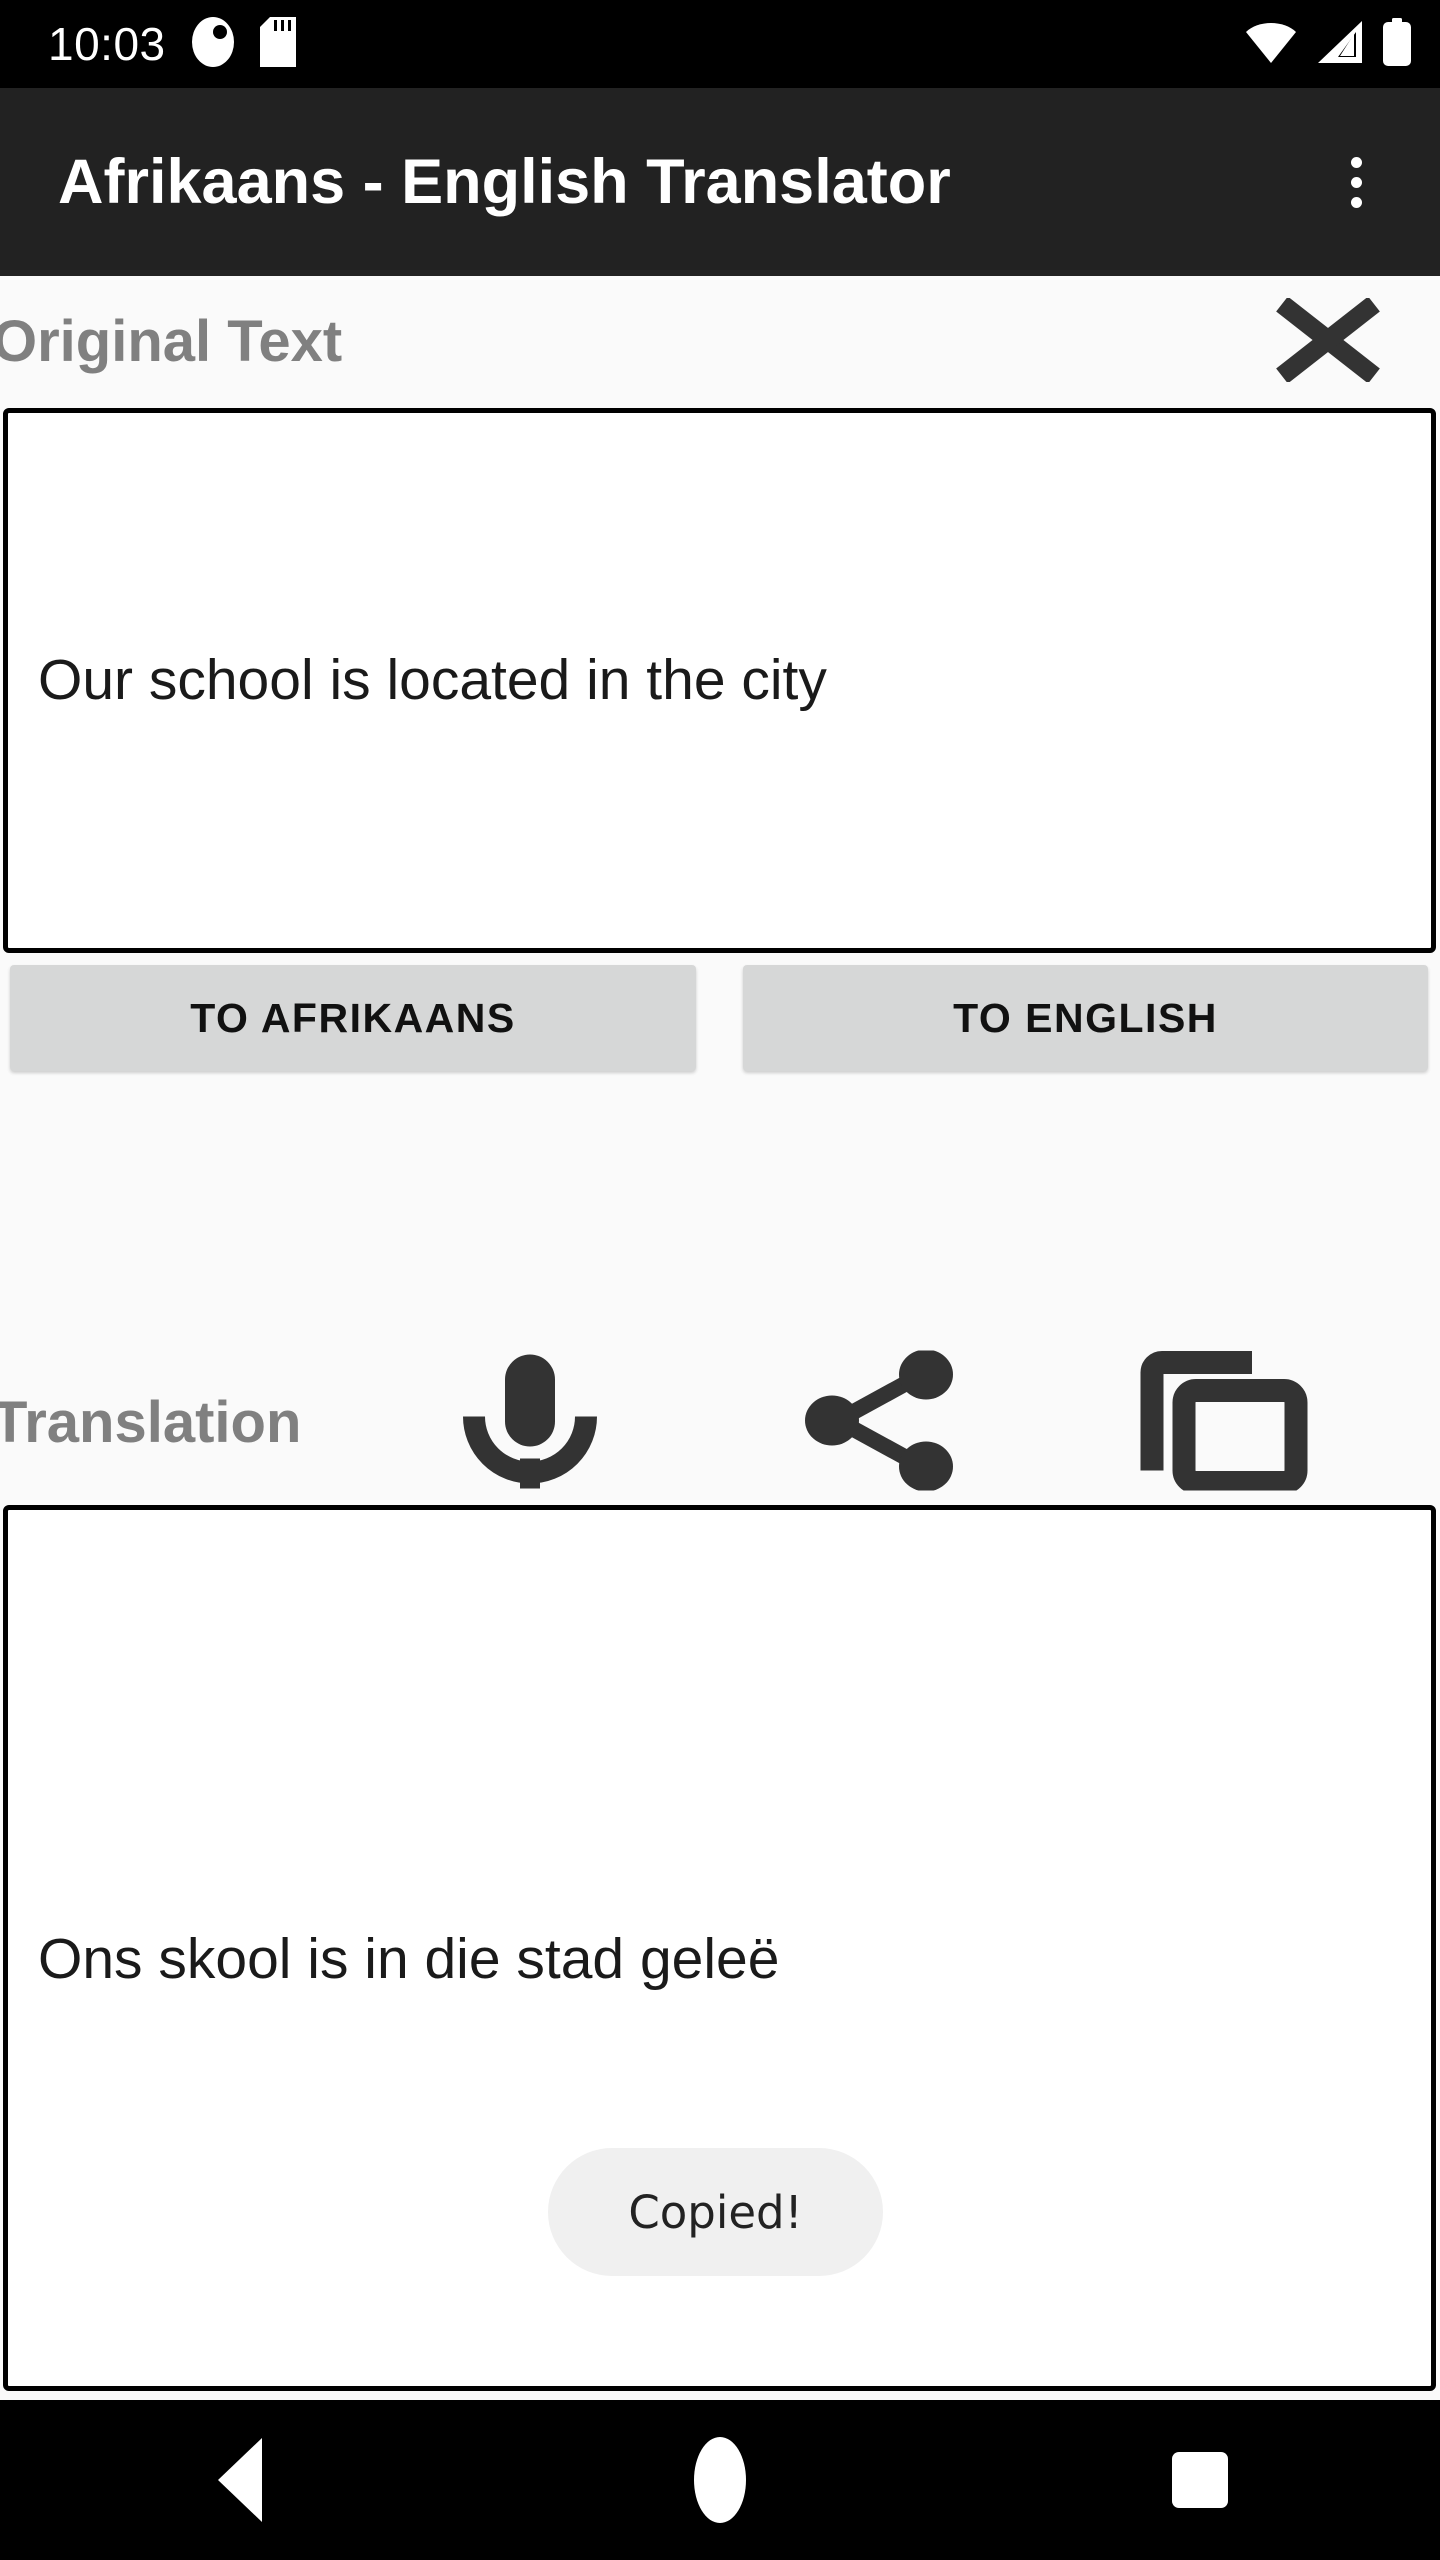 This screenshot has width=1440, height=2560. What do you see at coordinates (720, 342) in the screenshot?
I see `original-text-header: Original Text` at bounding box center [720, 342].